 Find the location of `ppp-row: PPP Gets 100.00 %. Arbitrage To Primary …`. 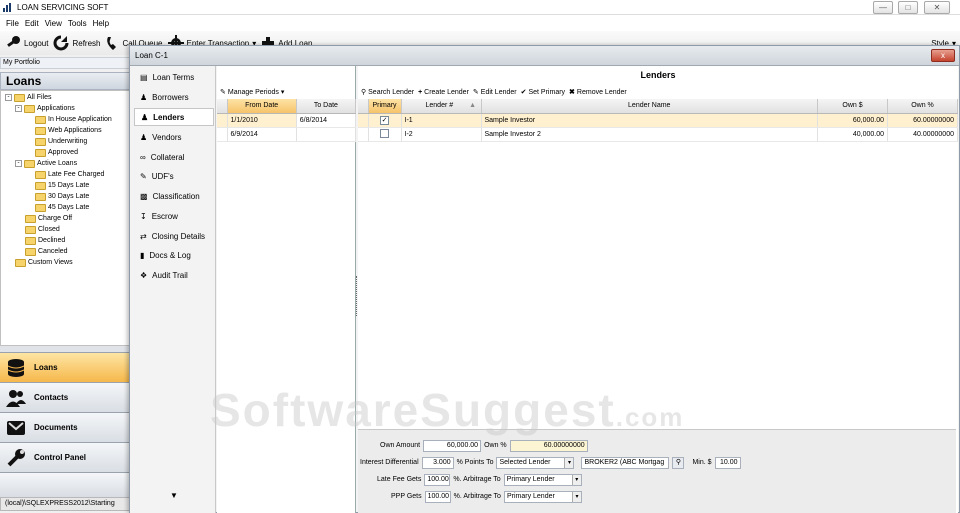

ppp-row: PPP Gets 100.00 %. Arbitrage To Primary … is located at coordinates (486, 496).